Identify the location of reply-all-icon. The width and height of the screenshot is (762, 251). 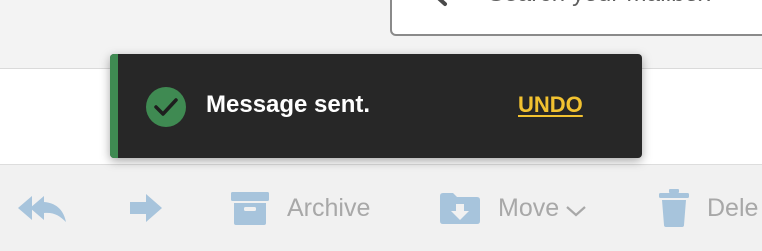
(42, 209).